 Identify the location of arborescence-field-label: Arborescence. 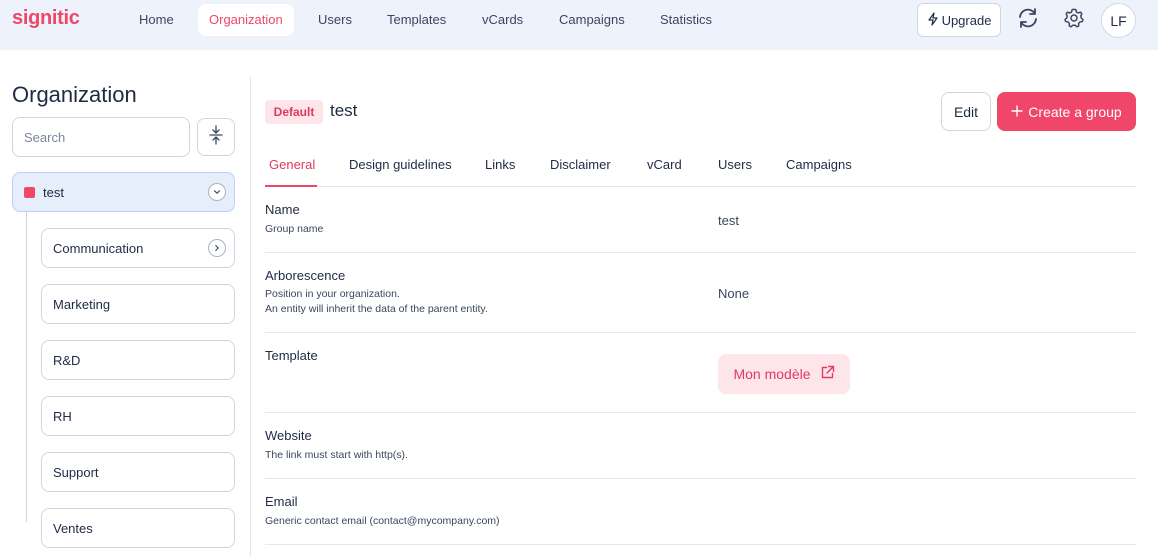
(305, 275).